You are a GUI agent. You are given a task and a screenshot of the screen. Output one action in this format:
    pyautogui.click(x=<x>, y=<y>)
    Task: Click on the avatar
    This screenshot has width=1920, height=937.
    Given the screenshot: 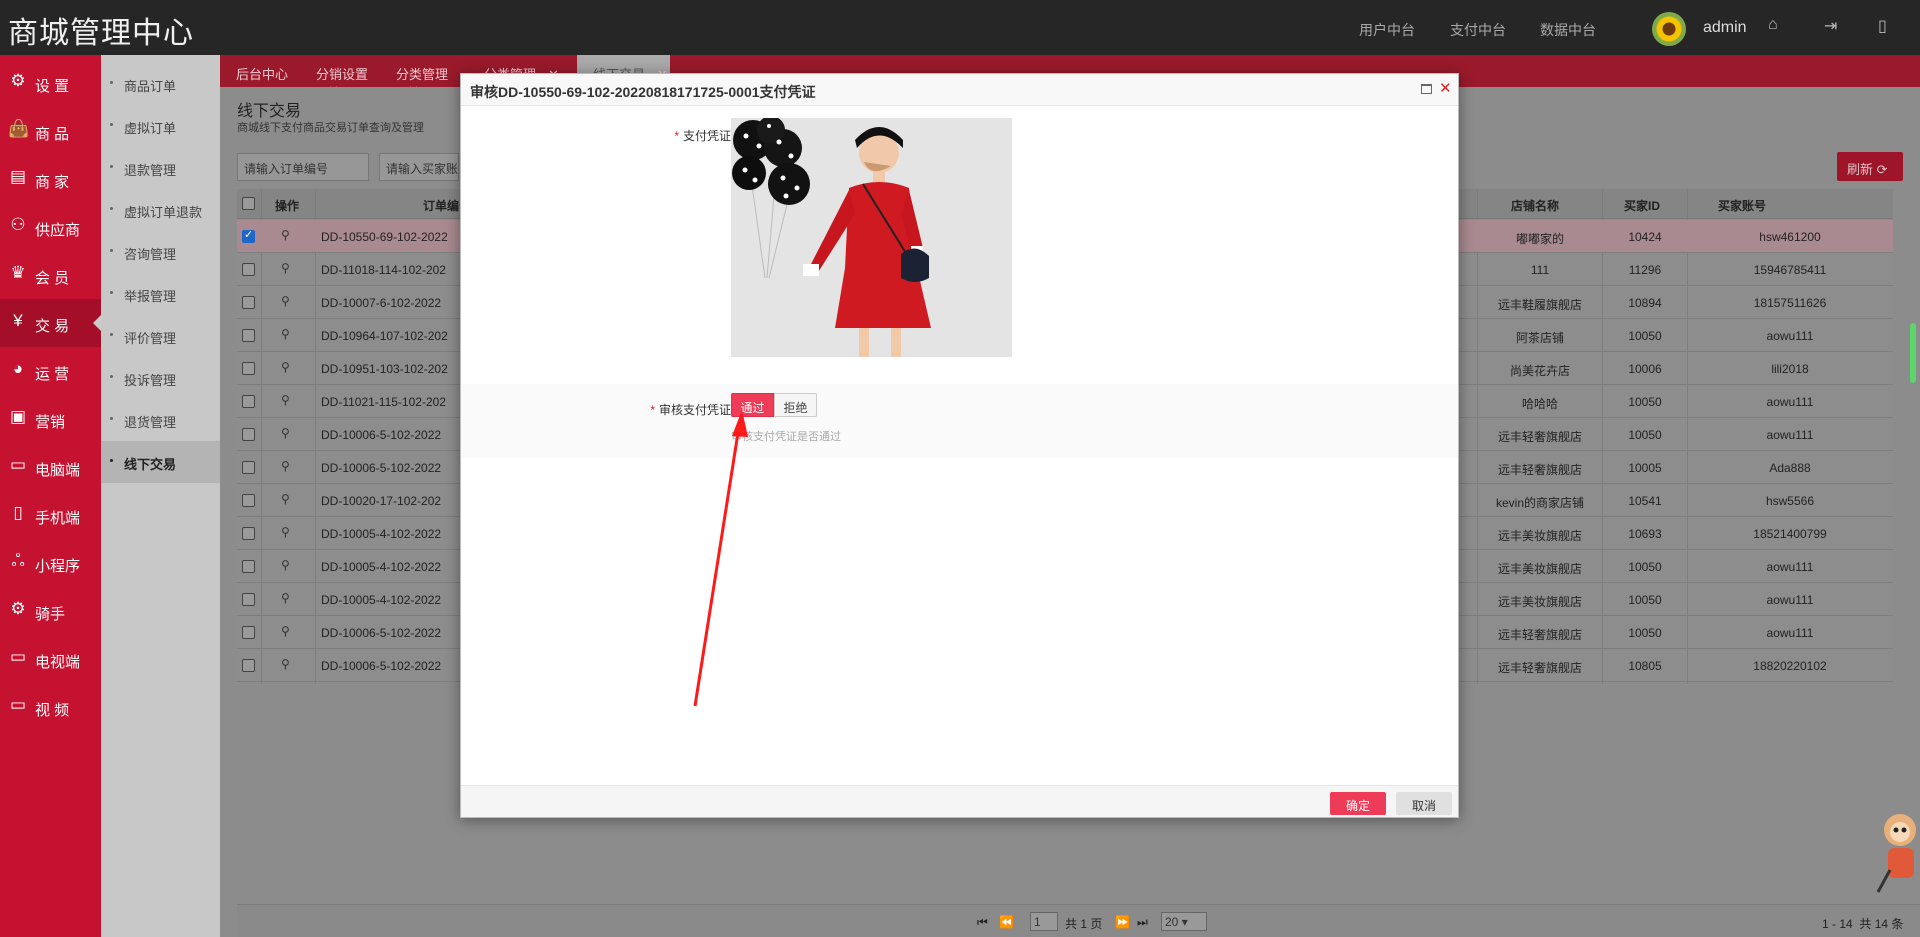 What is the action you would take?
    pyautogui.click(x=1669, y=29)
    